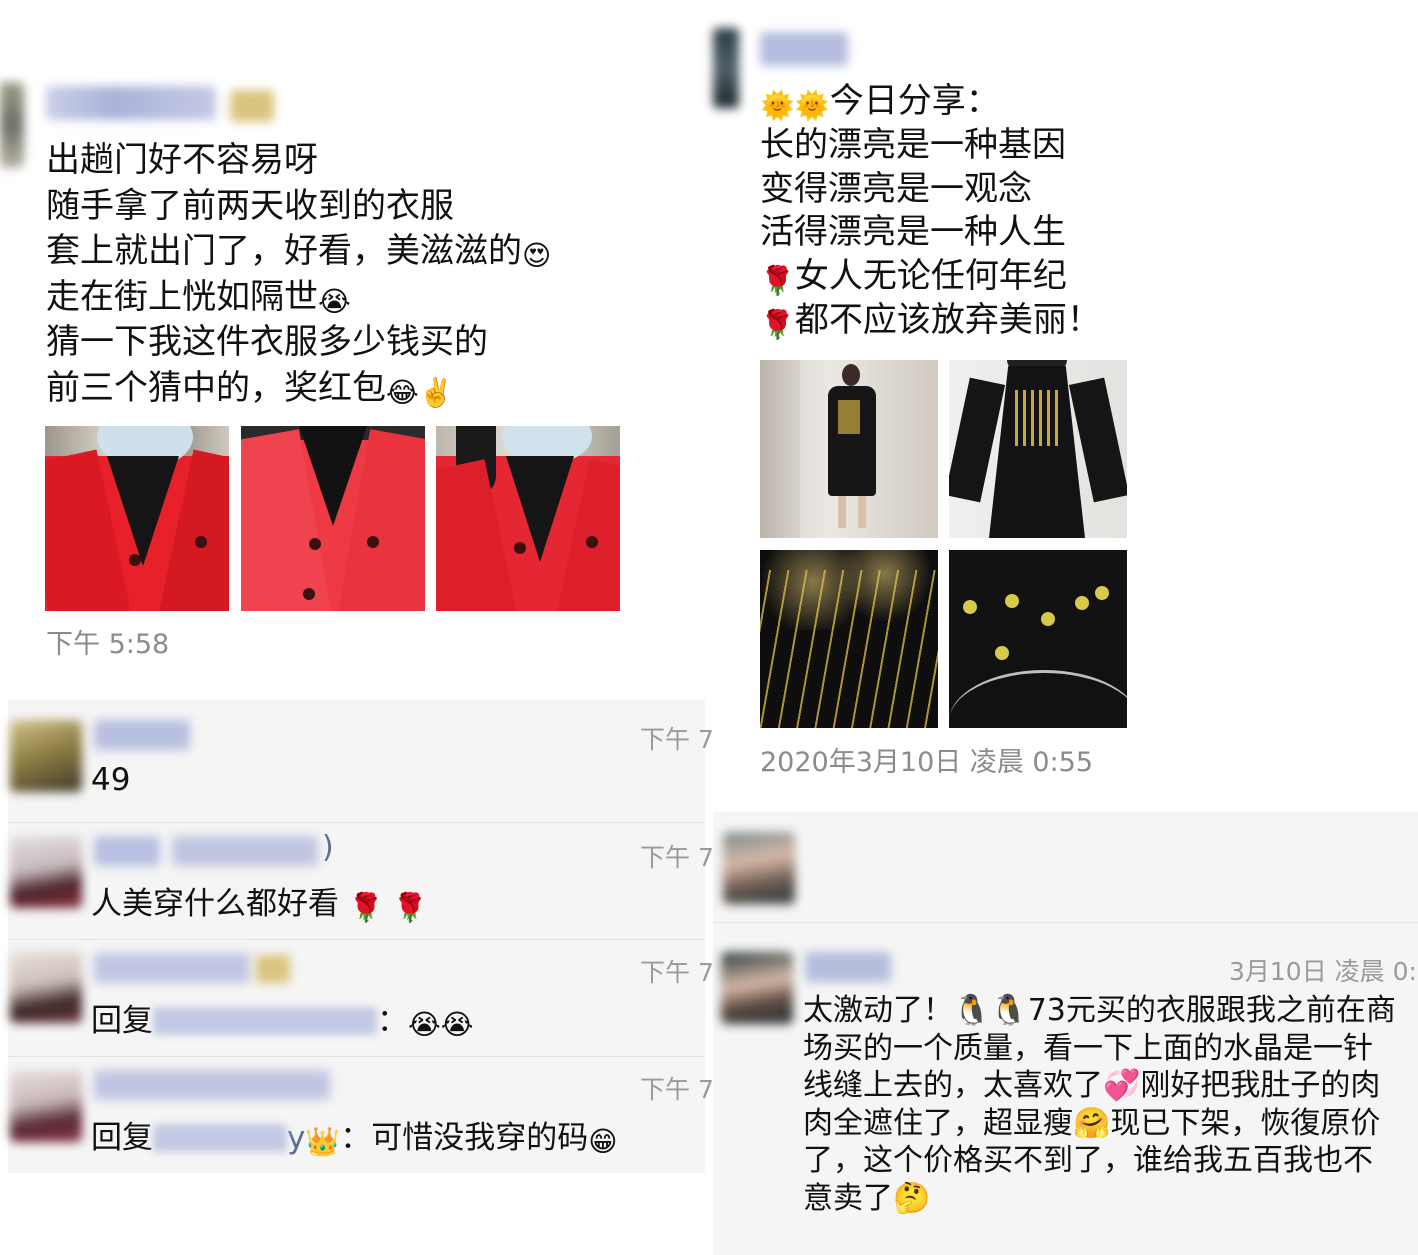 The width and height of the screenshot is (1418, 1255). Describe the element at coordinates (361, 880) in the screenshot. I see `left-comment-2: ) 下午 7 人美穿什么都好看 🌹 🌹` at that location.